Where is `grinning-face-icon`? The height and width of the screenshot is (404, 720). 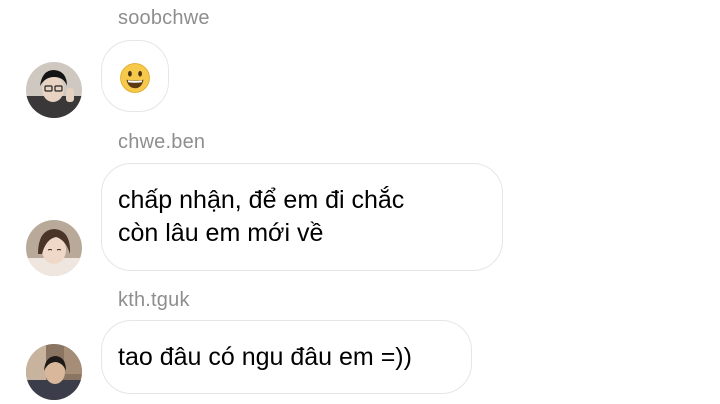 grinning-face-icon is located at coordinates (135, 78).